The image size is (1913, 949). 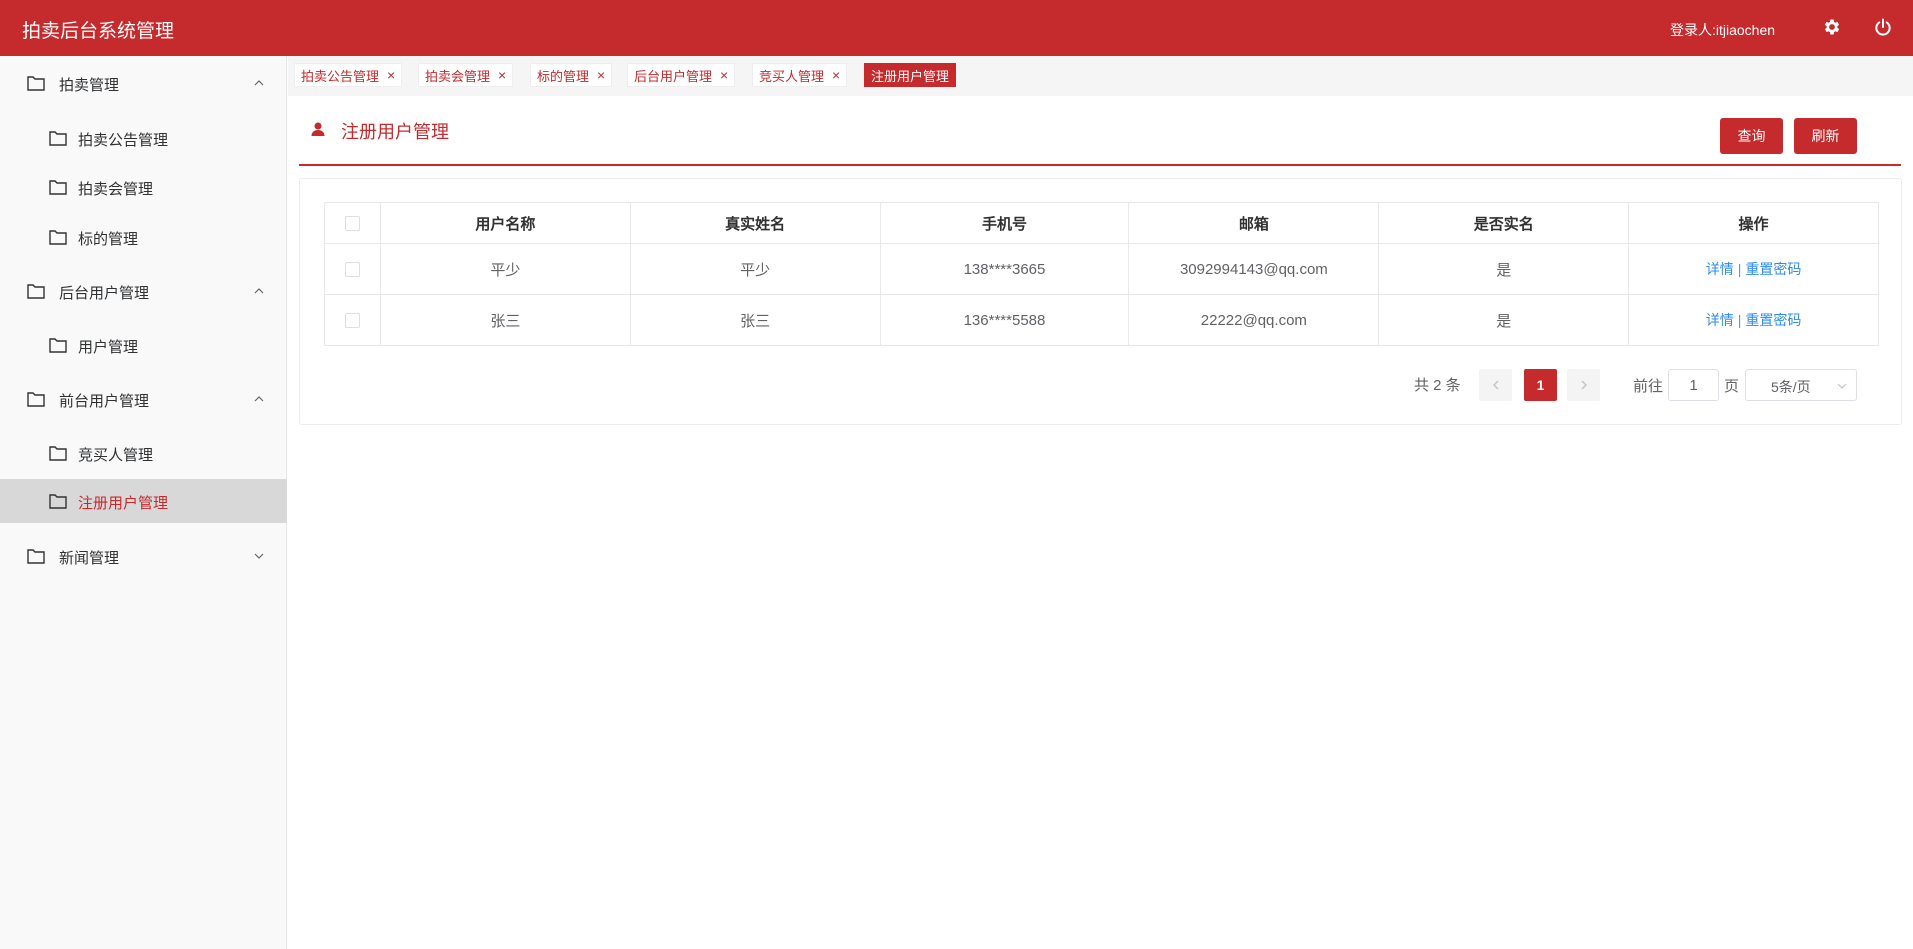 What do you see at coordinates (1437, 385) in the screenshot?
I see `pagination-total: 共 2 条` at bounding box center [1437, 385].